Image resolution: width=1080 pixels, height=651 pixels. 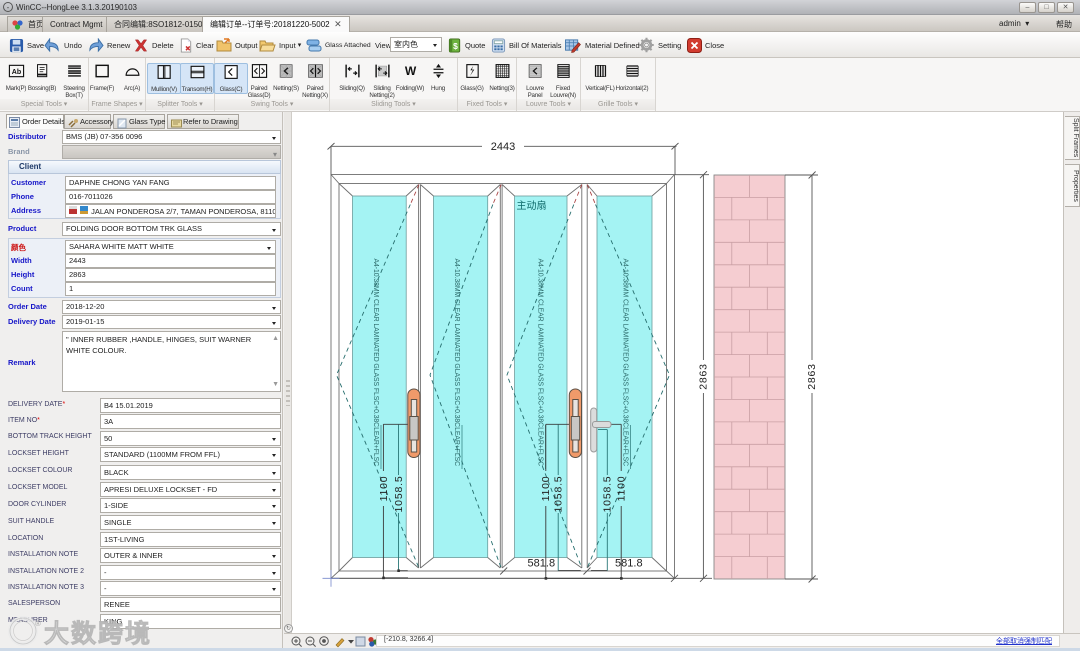 I want to click on svg-text: 2443, so click(x=503, y=147).